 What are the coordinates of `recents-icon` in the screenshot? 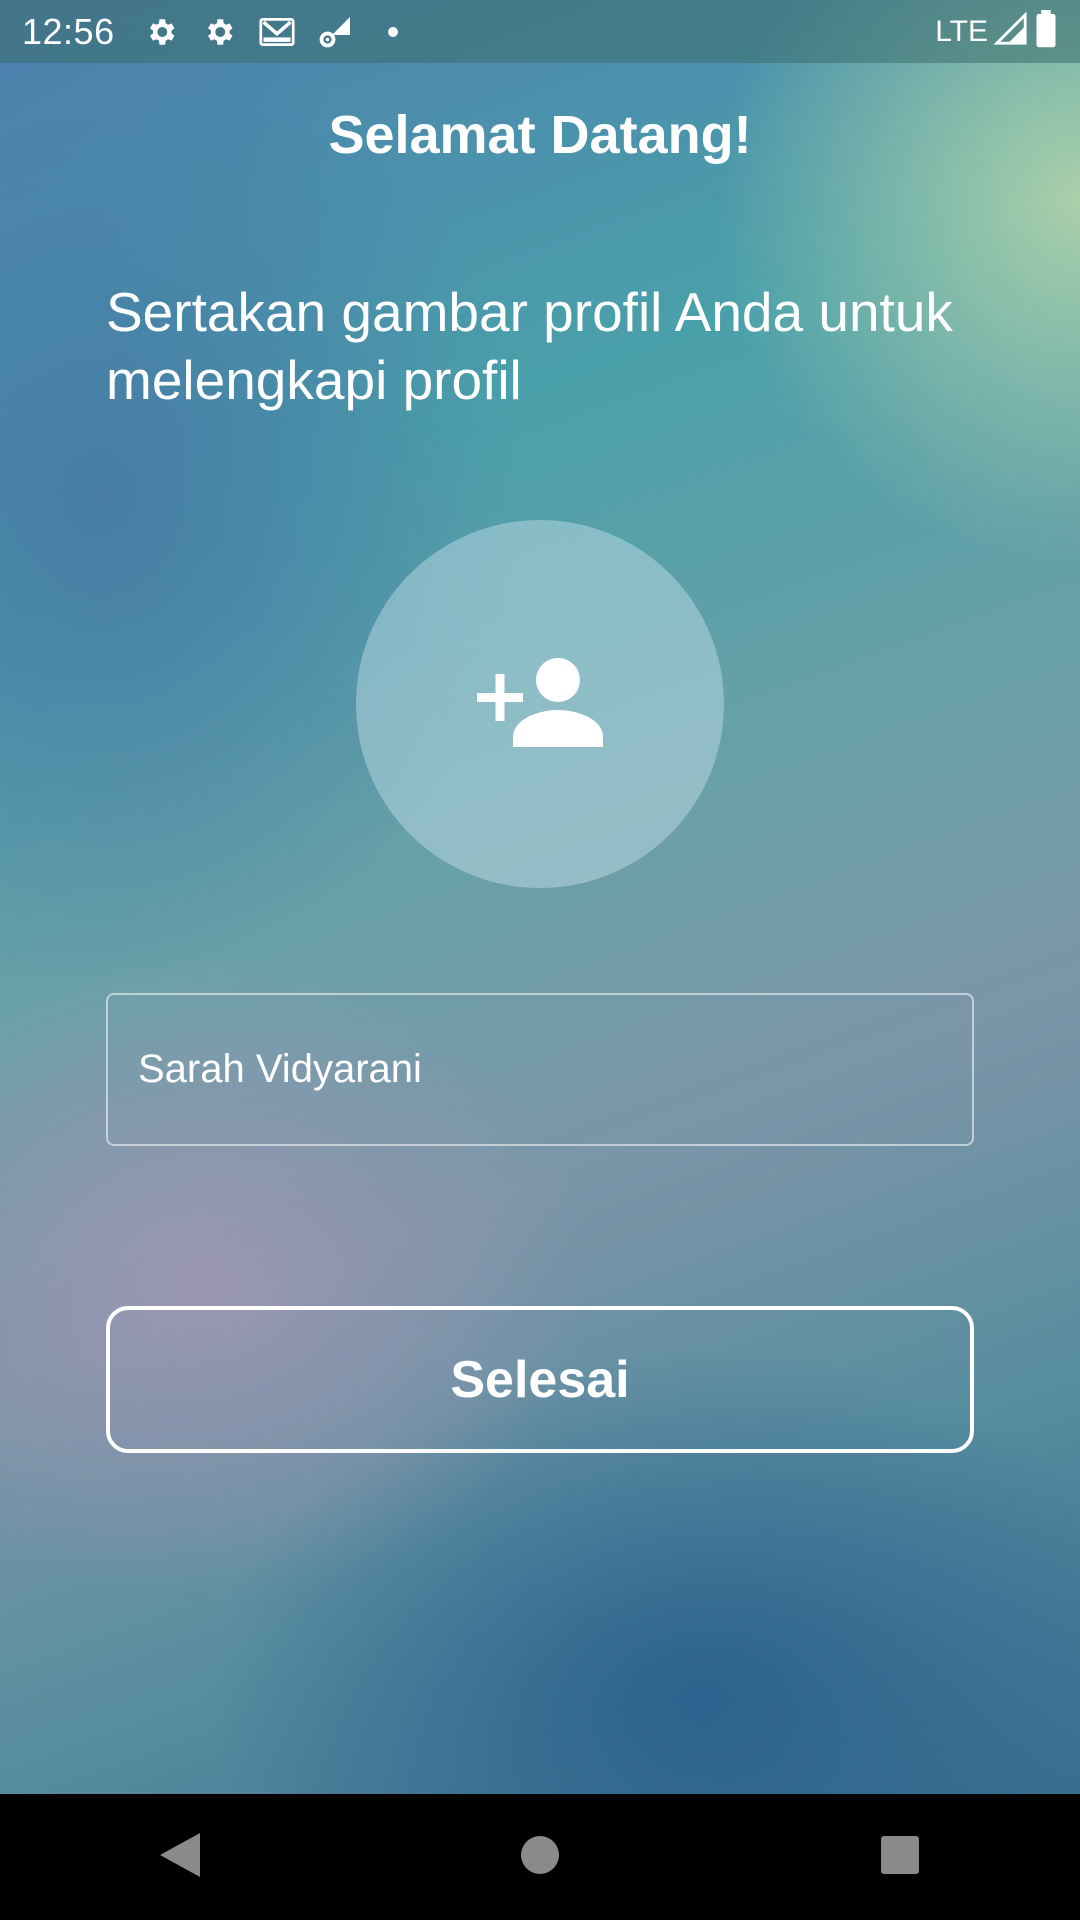 It's located at (900, 1857).